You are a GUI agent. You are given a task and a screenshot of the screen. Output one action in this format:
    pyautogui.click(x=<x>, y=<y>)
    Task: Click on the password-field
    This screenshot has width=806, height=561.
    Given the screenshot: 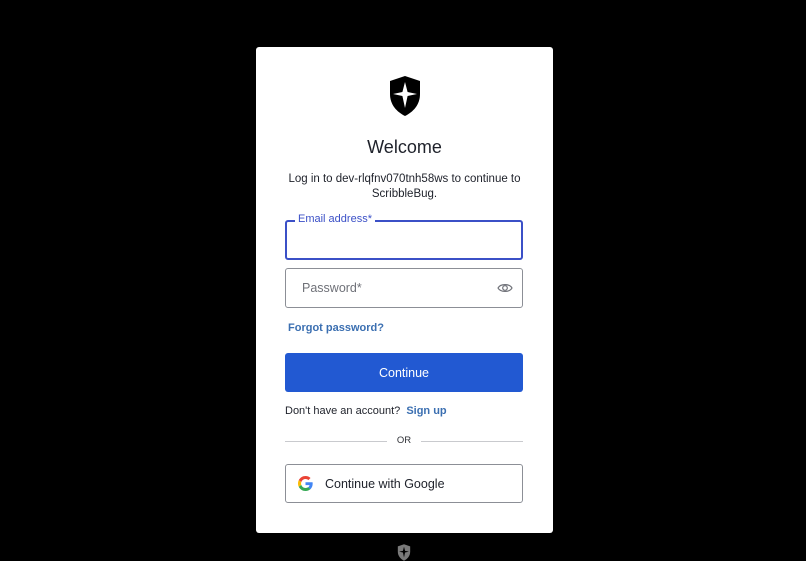 What is the action you would take?
    pyautogui.click(x=404, y=288)
    